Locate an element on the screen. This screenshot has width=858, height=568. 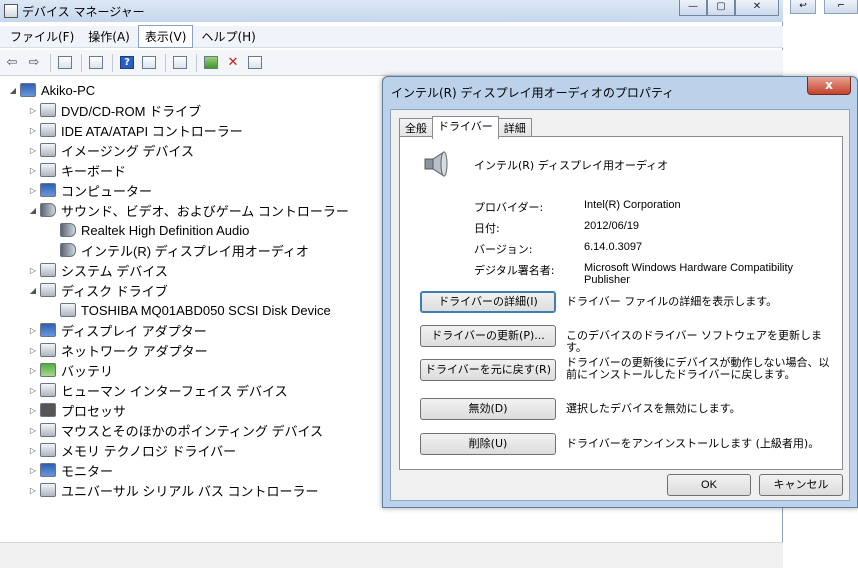
cancel-button: キャンセル is located at coordinates (801, 485).